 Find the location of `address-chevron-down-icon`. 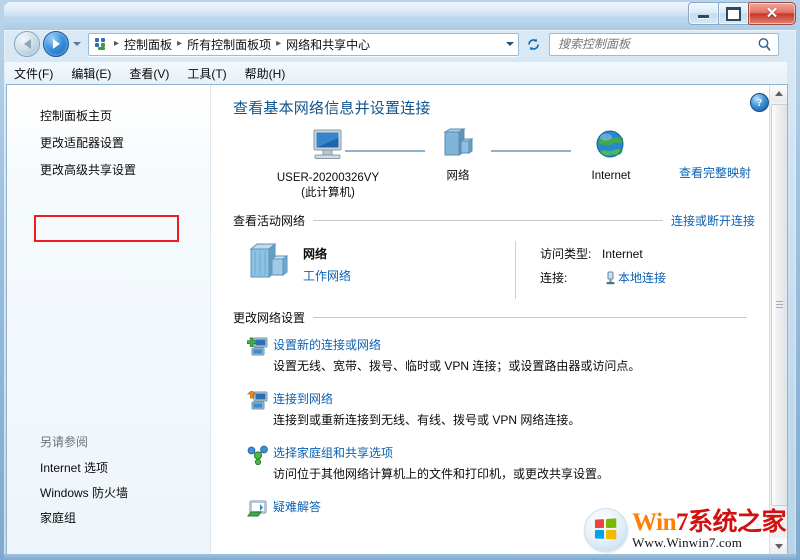

address-chevron-down-icon is located at coordinates (510, 44).